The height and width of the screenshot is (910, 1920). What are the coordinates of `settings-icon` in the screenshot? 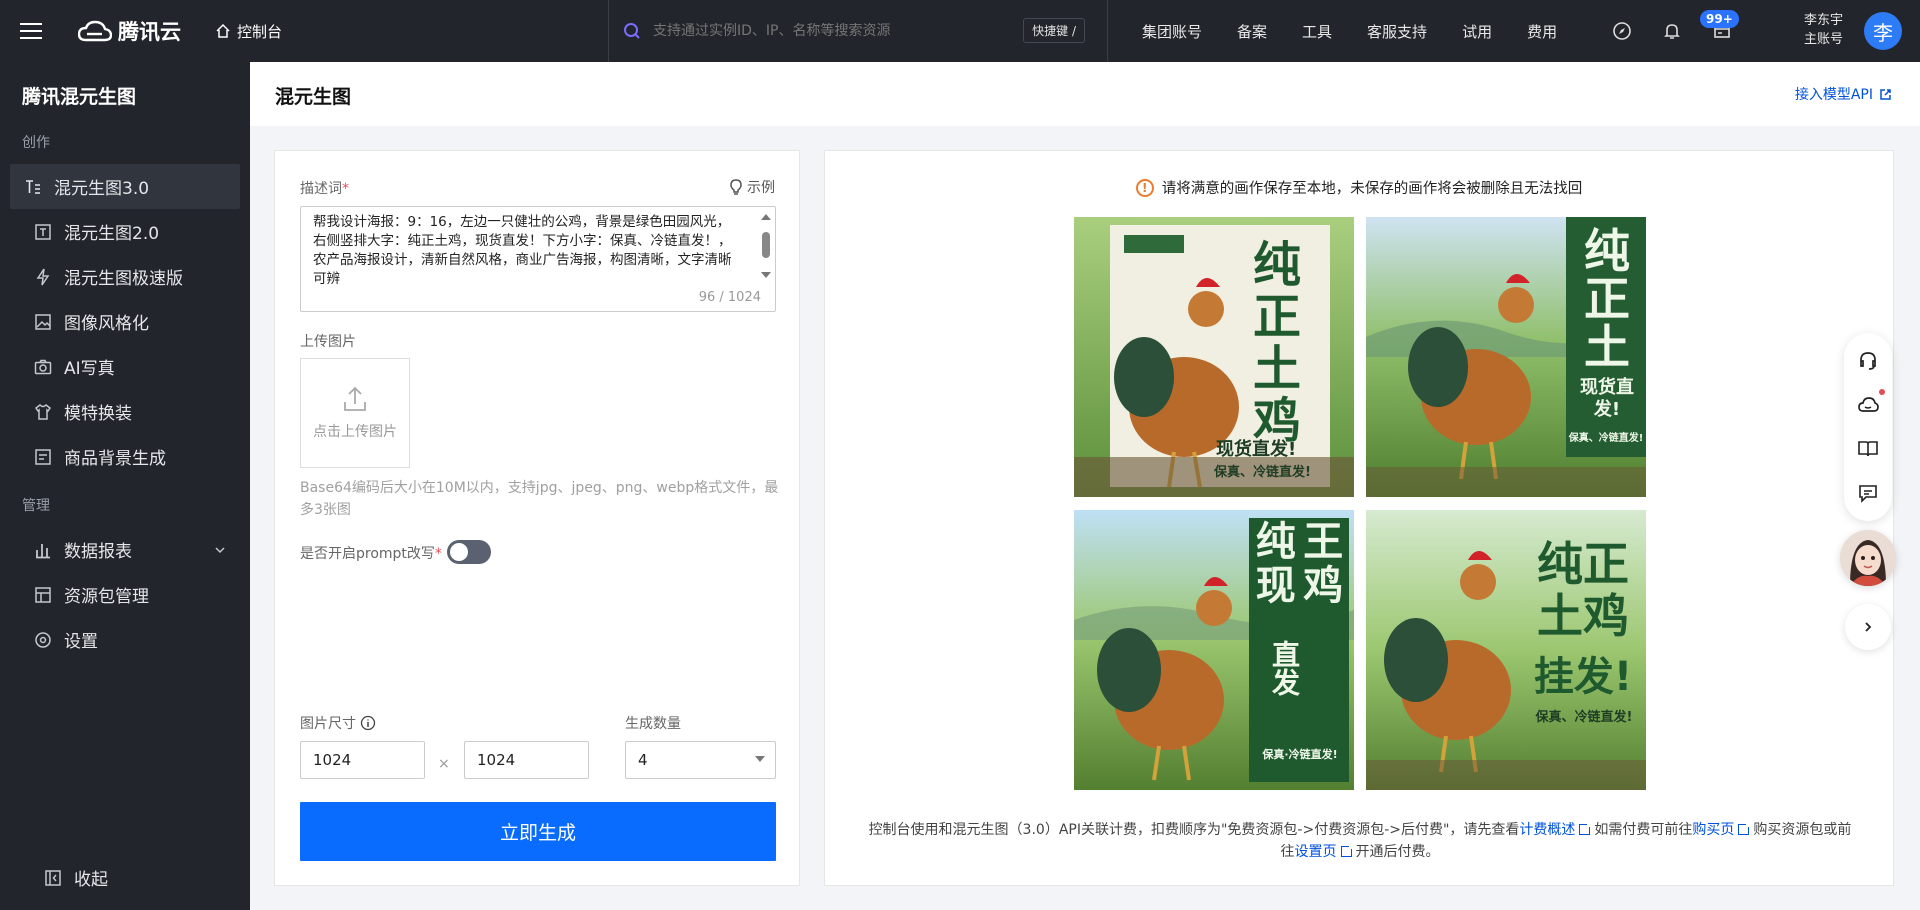 It's located at (43, 640).